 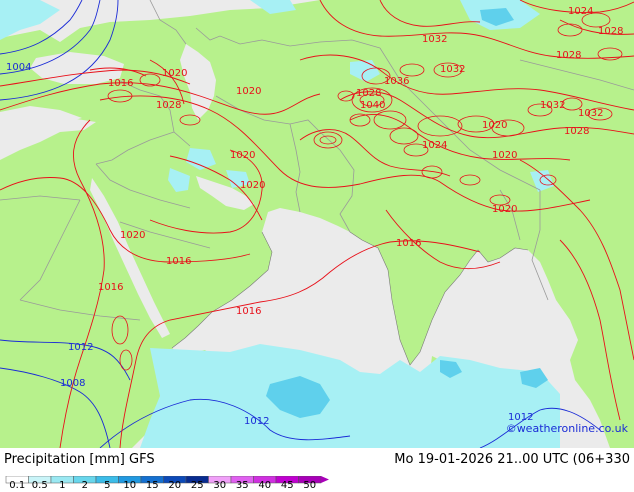 I want to click on model-name: GFS, so click(x=142, y=459).